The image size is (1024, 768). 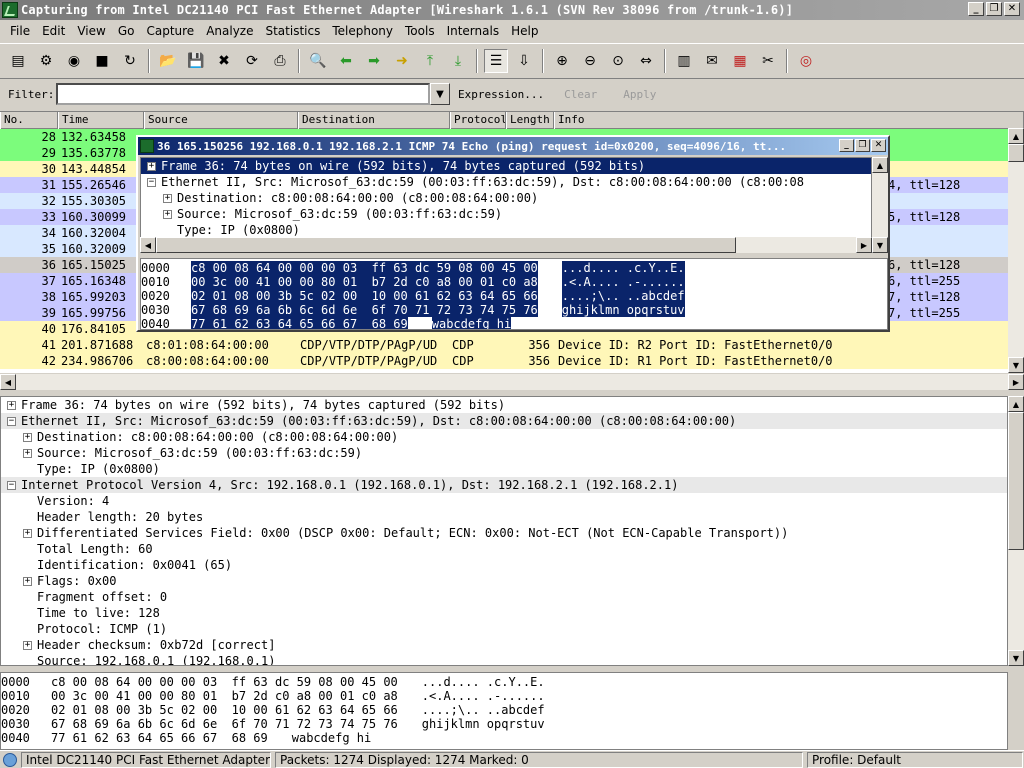 I want to click on zoom-in-icon: ⊕, so click(x=562, y=61).